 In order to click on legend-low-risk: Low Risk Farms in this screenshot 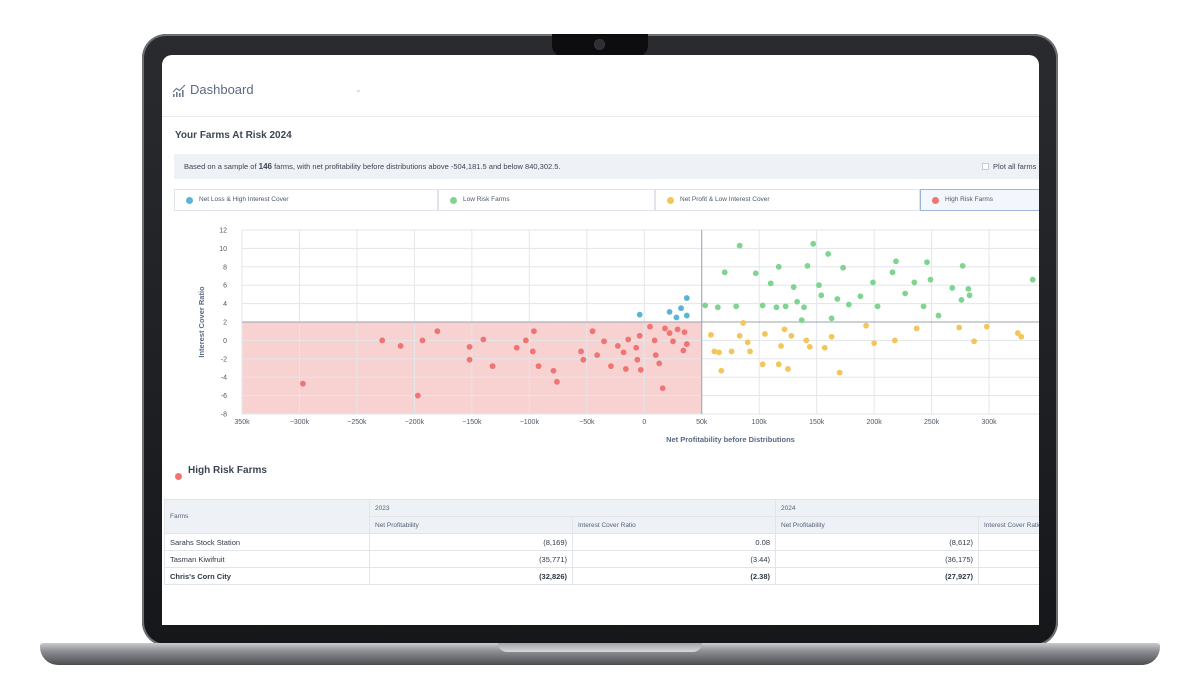, I will do `click(546, 200)`.